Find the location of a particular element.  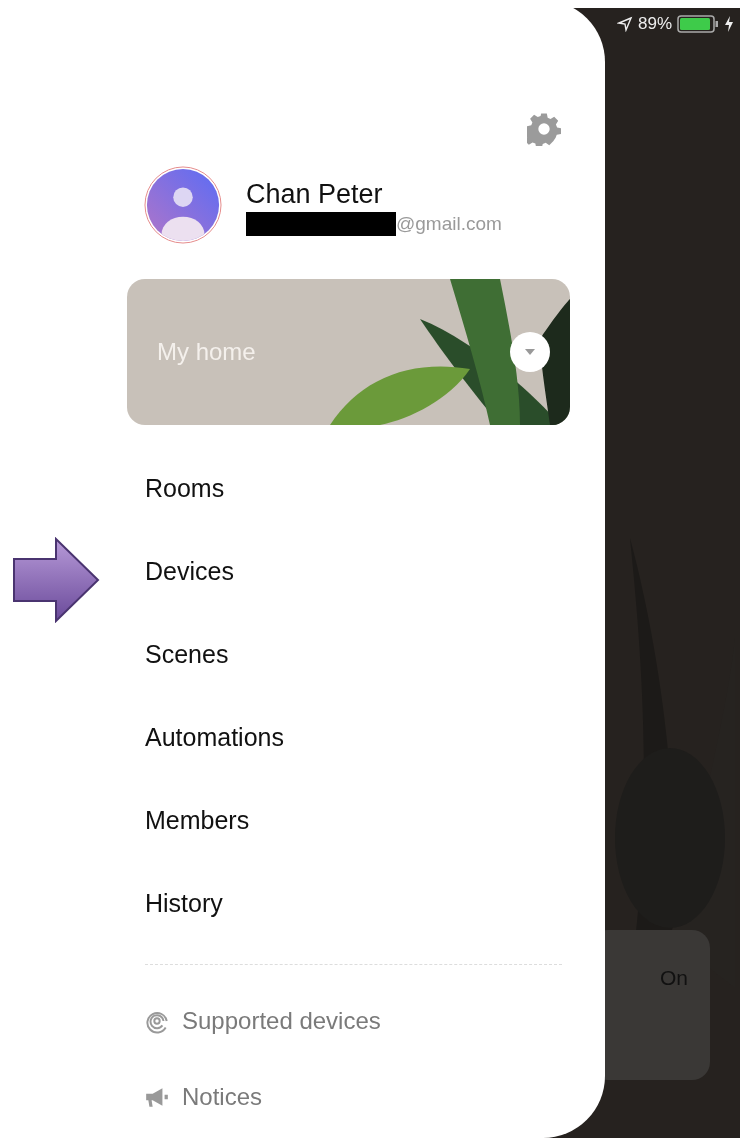

menu-item: Rooms is located at coordinates (185, 488).